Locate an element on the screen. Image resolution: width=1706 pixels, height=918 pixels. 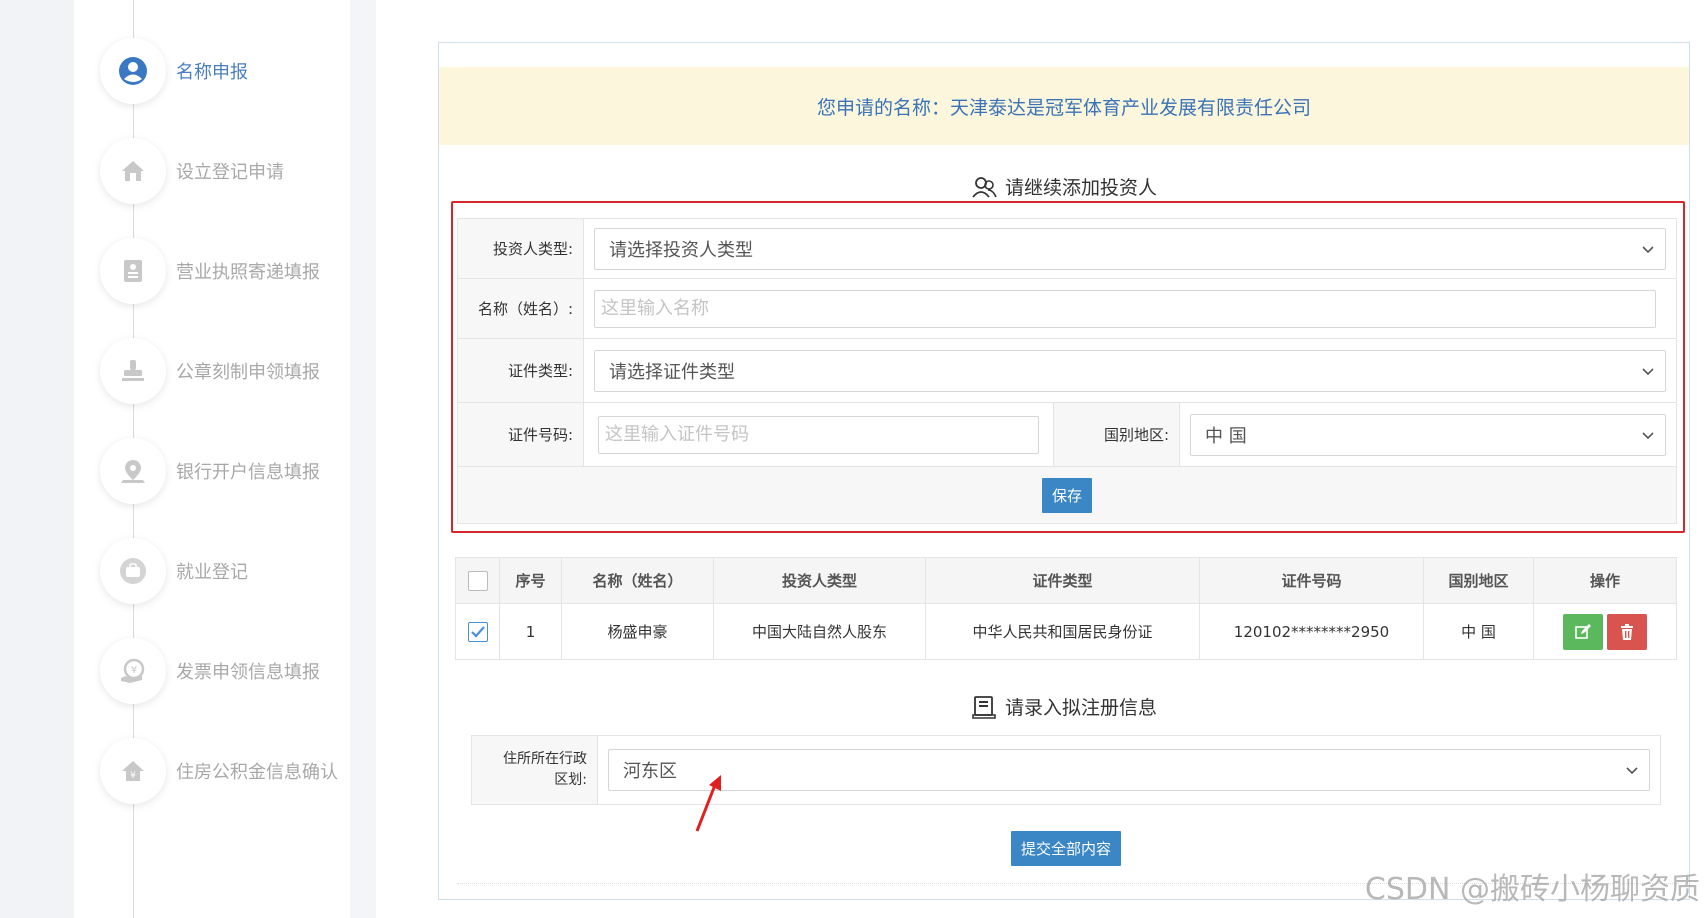
stamp-icon is located at coordinates (133, 370).